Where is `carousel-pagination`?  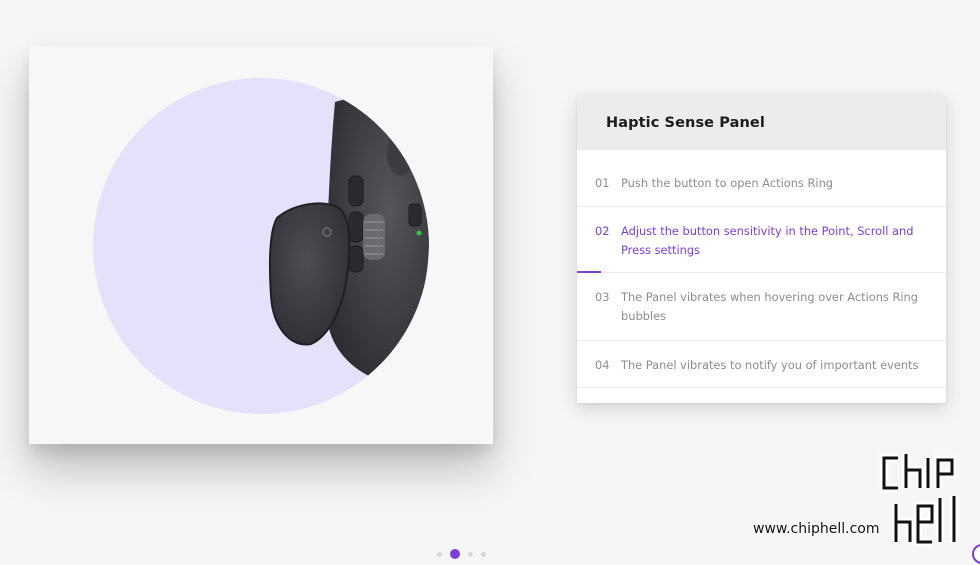 carousel-pagination is located at coordinates (461, 554).